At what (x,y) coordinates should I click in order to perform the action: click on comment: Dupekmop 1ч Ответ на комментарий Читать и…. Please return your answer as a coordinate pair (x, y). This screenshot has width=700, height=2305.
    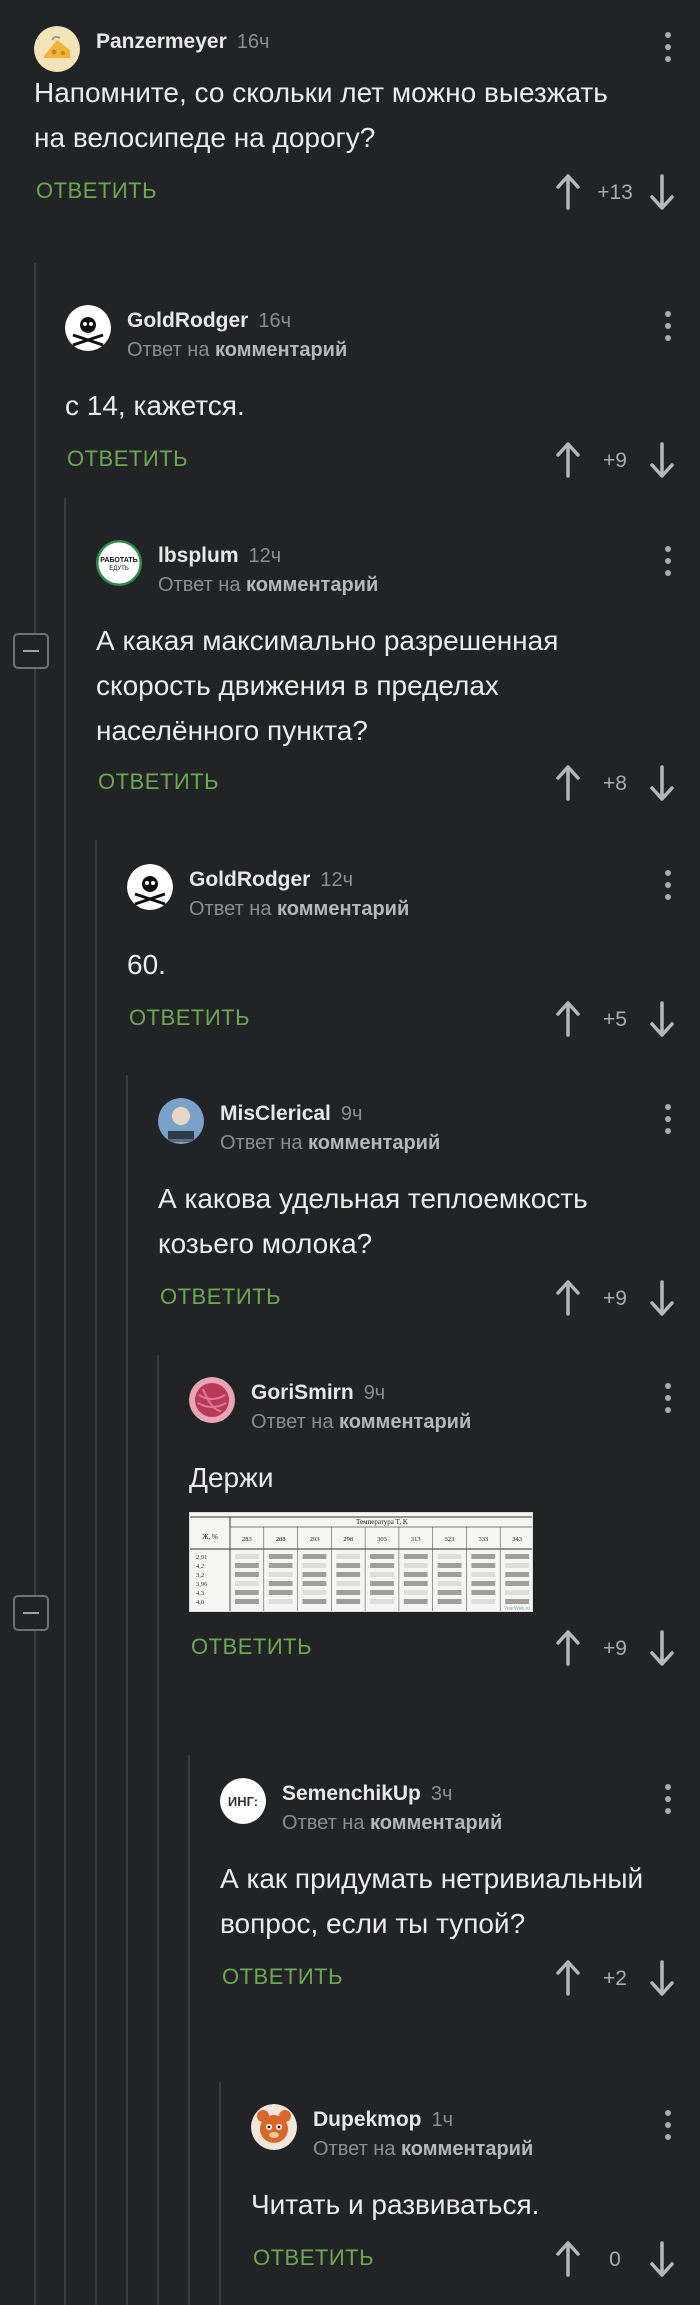
    Looking at the image, I should click on (475, 2193).